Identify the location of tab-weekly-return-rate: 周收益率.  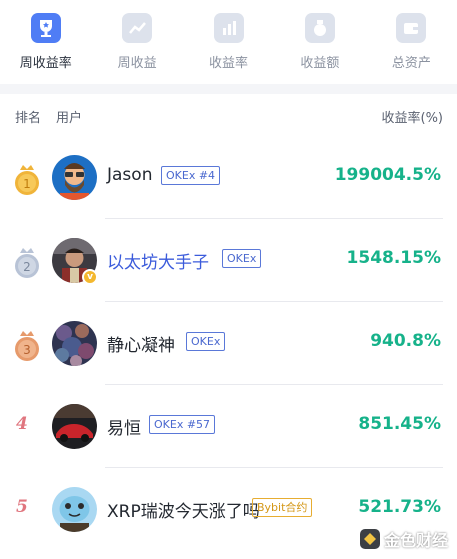
(45, 42).